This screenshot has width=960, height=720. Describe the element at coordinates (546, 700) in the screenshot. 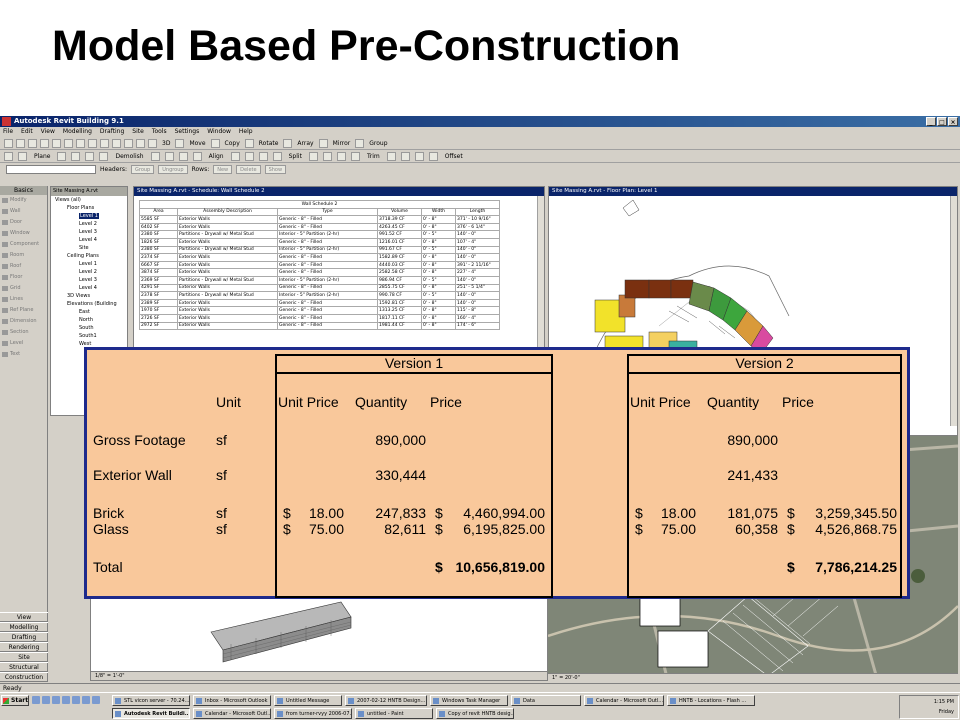

I see `taskbar-button: Data` at that location.